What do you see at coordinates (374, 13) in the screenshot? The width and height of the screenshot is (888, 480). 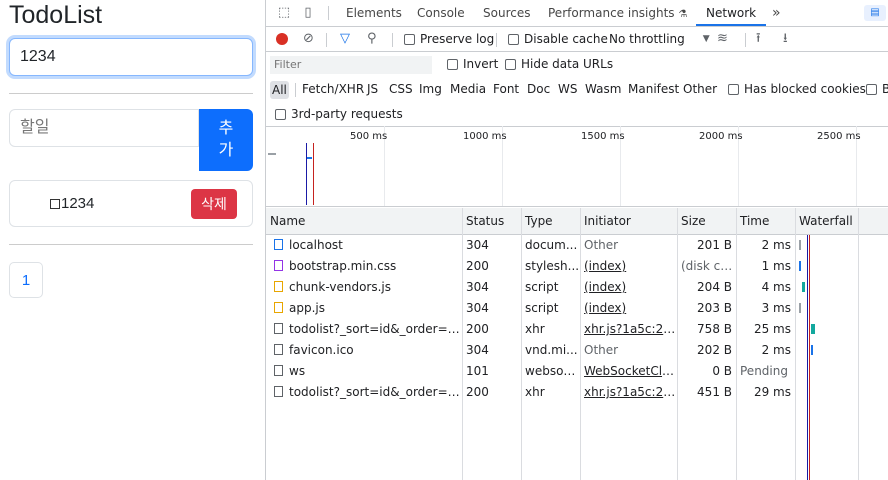 I see `tab-elements: Elements` at bounding box center [374, 13].